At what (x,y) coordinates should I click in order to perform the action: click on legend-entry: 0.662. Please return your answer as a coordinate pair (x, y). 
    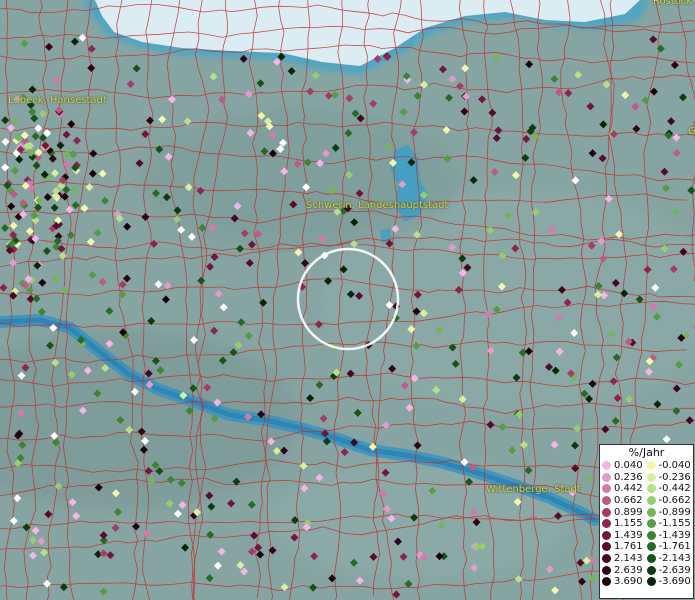
    Looking at the image, I should click on (624, 501).